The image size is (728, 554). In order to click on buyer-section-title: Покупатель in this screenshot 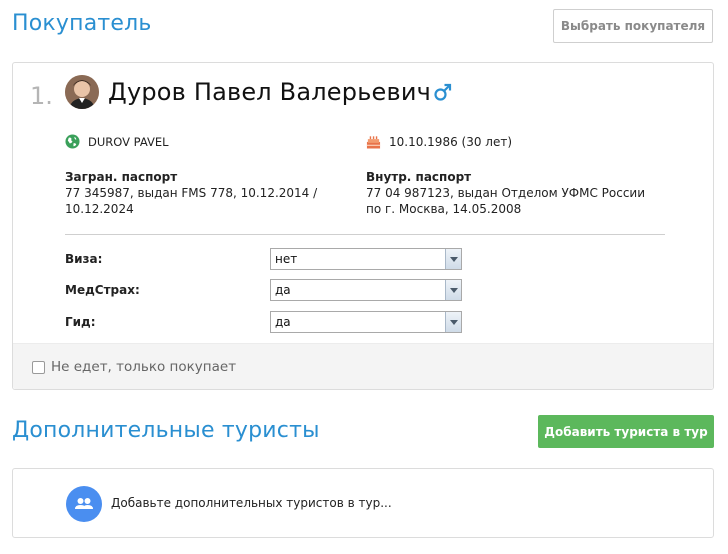, I will do `click(82, 23)`.